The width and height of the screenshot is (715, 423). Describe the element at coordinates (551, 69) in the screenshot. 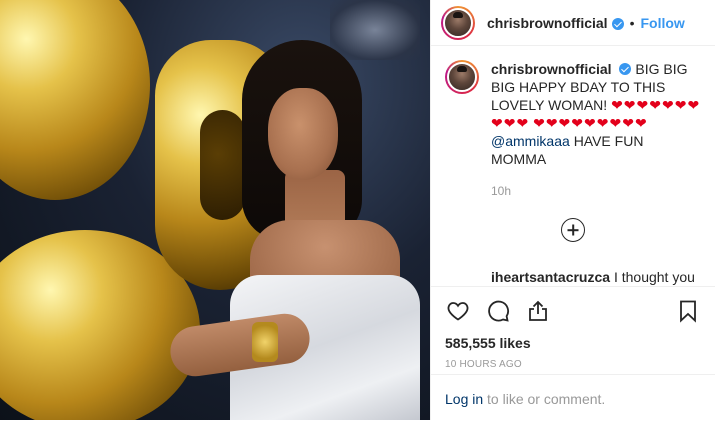

I see `caption-username: chrisbrownofficial` at that location.